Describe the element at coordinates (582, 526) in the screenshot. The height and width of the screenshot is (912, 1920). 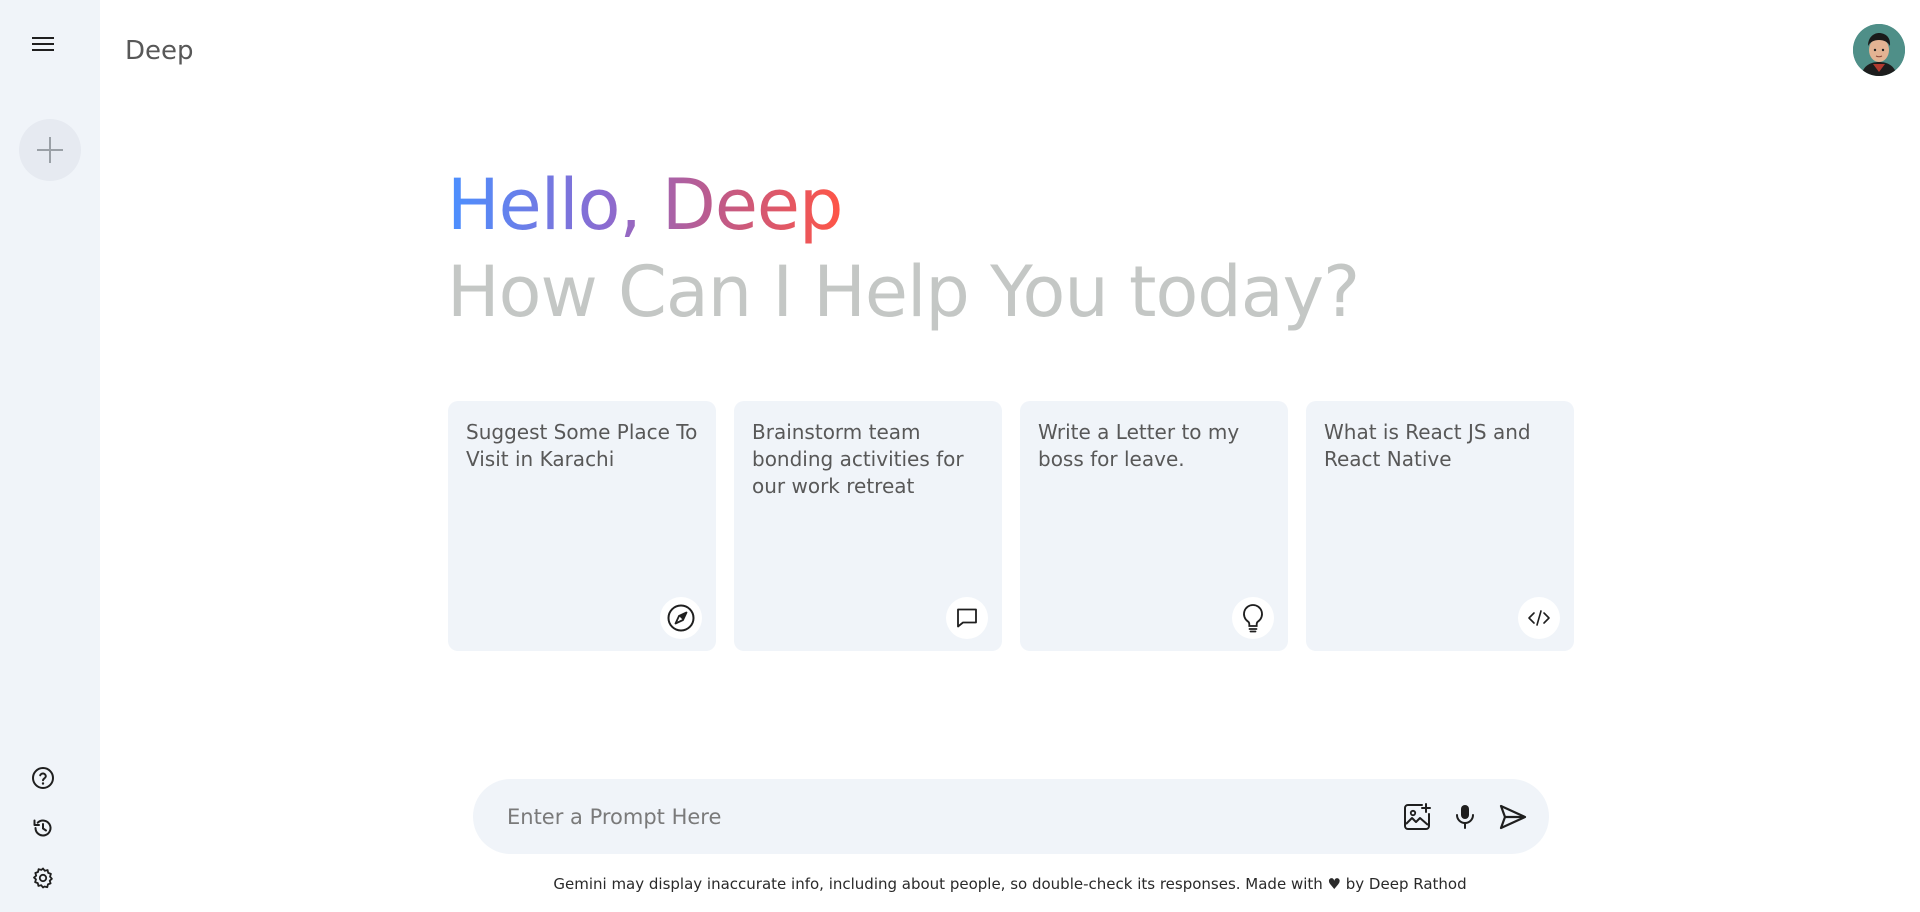
I see `suggestion-card-karachi: Suggest Some Place To Visit in Karachi` at that location.